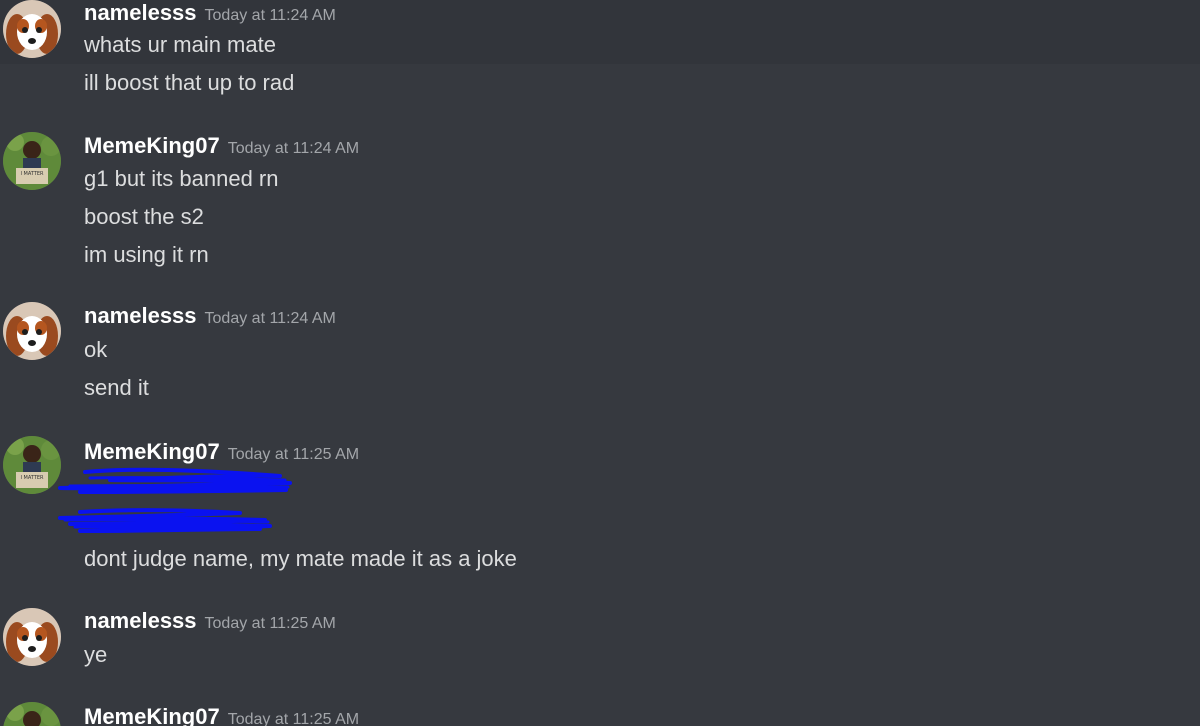  I want to click on message-text: g1 but its banned rn, so click(181, 178).